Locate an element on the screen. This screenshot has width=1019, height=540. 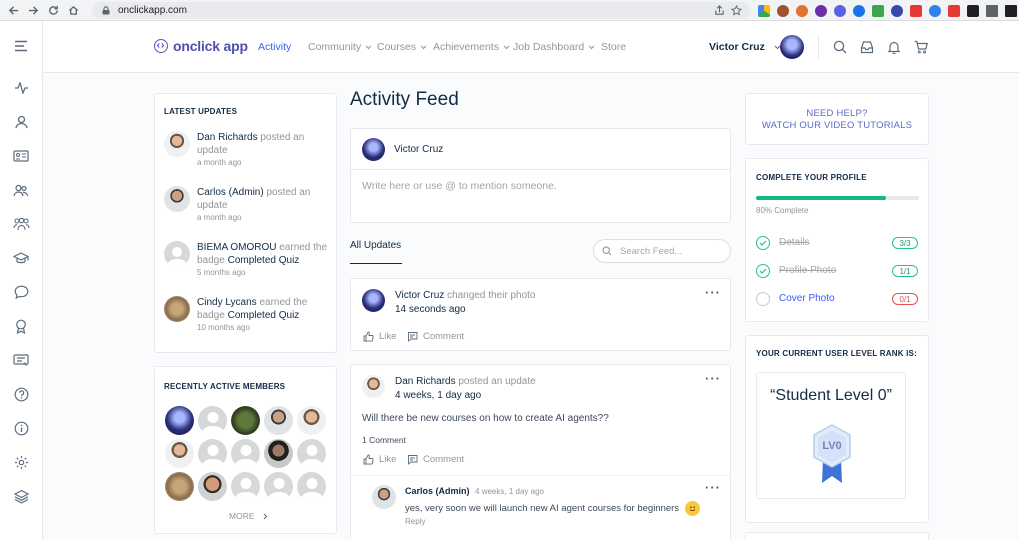
puzzle-icon is located at coordinates (973, 10).